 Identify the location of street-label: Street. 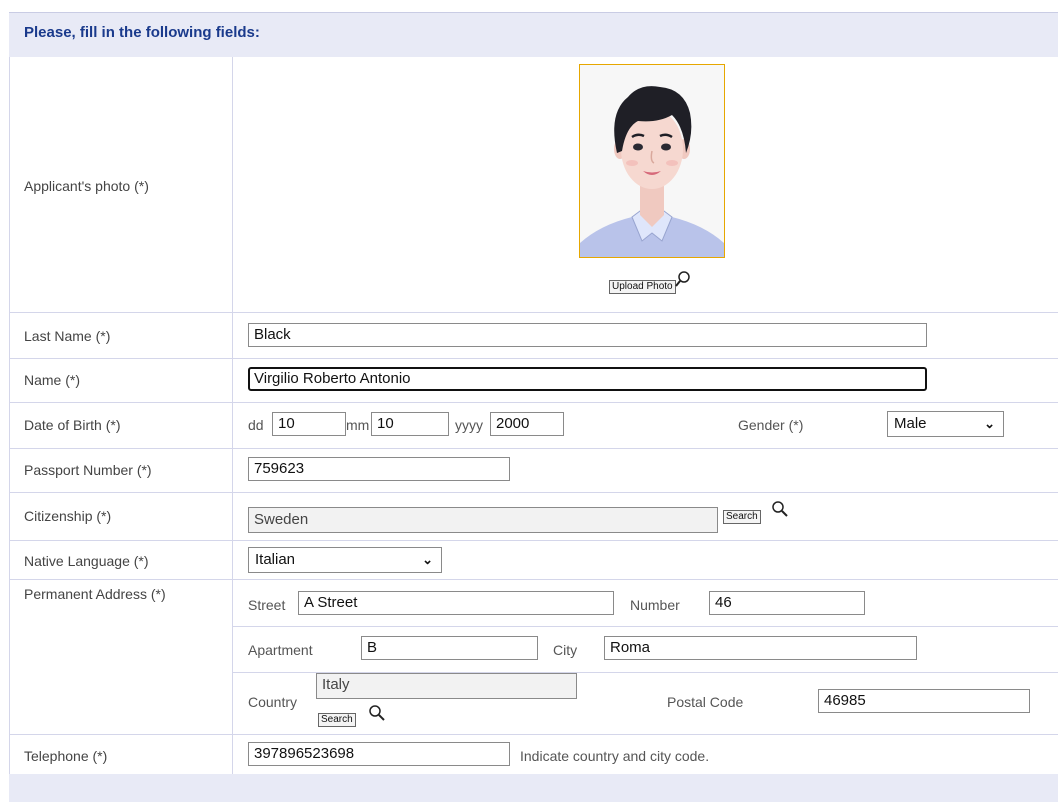
(267, 605).